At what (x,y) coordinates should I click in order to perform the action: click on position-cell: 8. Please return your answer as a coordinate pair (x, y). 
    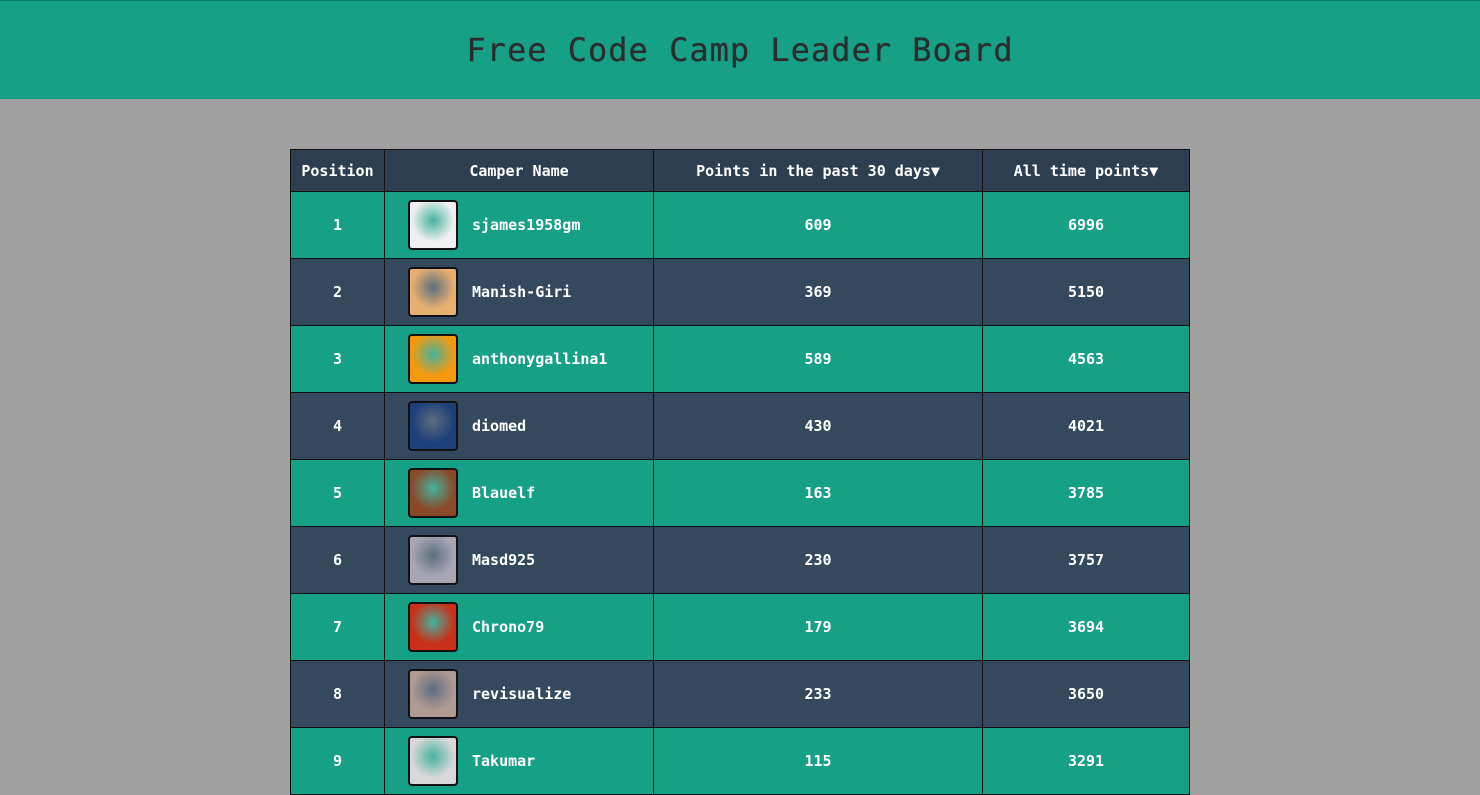
    Looking at the image, I should click on (337, 694).